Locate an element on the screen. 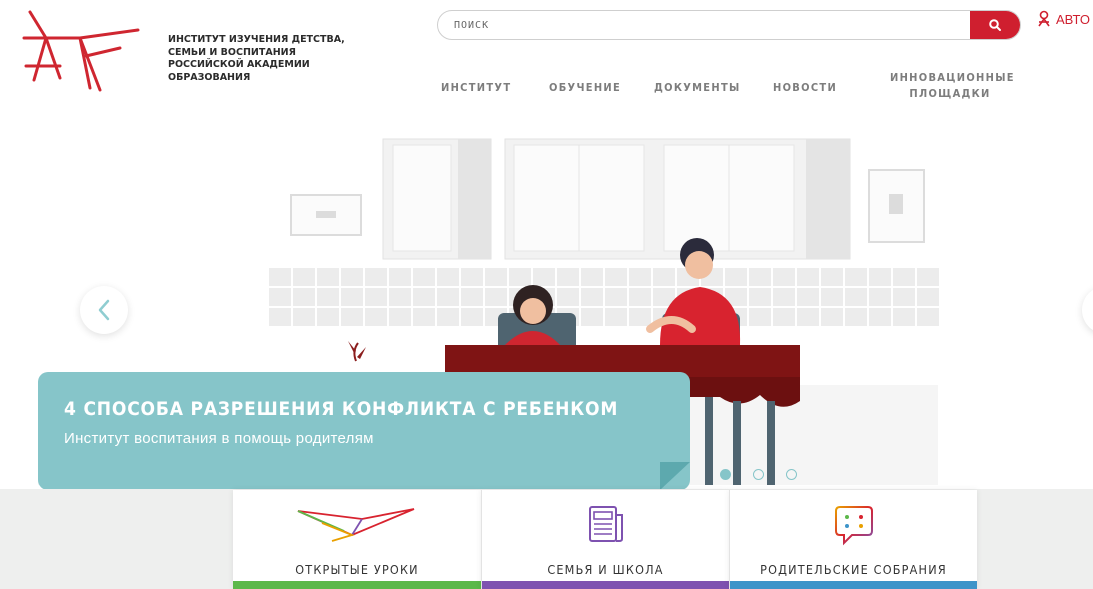 This screenshot has width=1093, height=589. card-open-lessons: ОТКРЫТЫЕ УРОКИ is located at coordinates (357, 539).